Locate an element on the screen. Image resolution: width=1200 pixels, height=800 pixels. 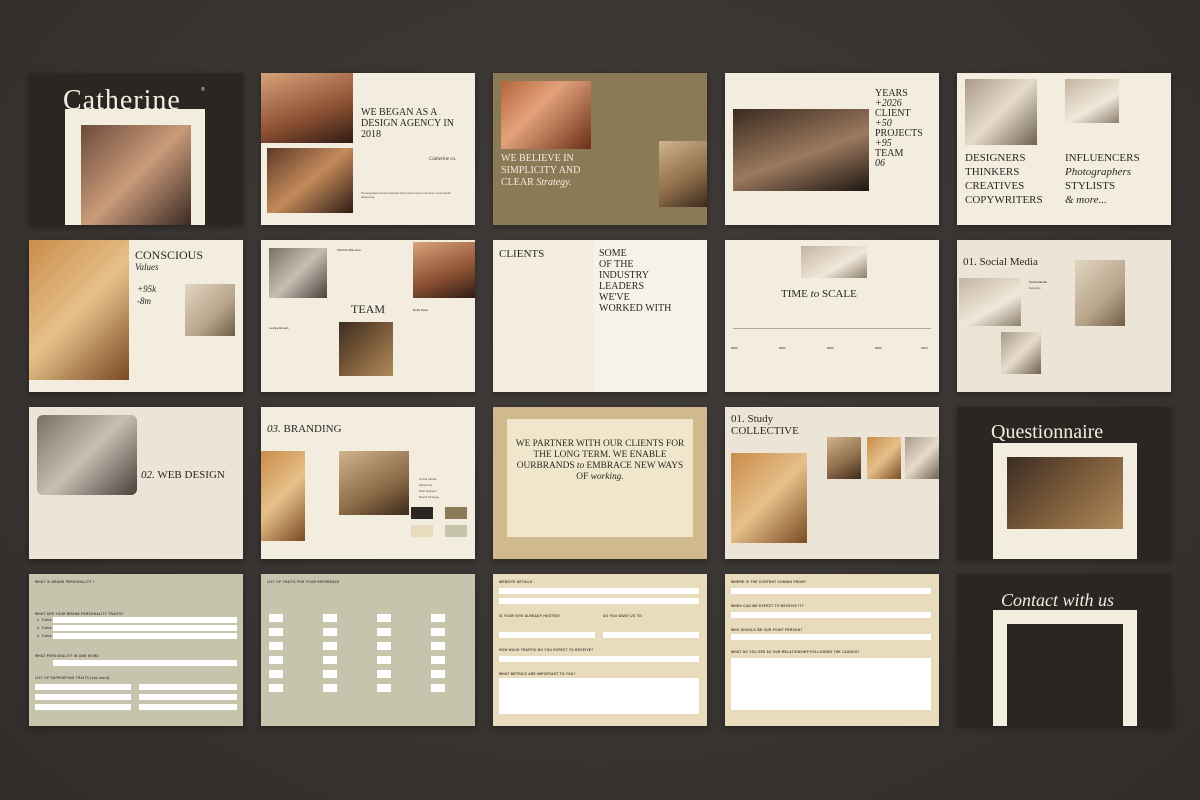
trait-3-label: 3. Traits is located at coordinates (44, 636).